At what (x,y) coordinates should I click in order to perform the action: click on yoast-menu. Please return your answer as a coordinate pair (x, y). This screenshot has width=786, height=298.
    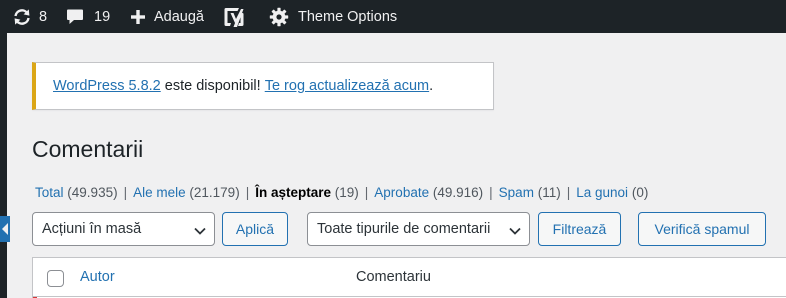
    Looking at the image, I should click on (234, 16).